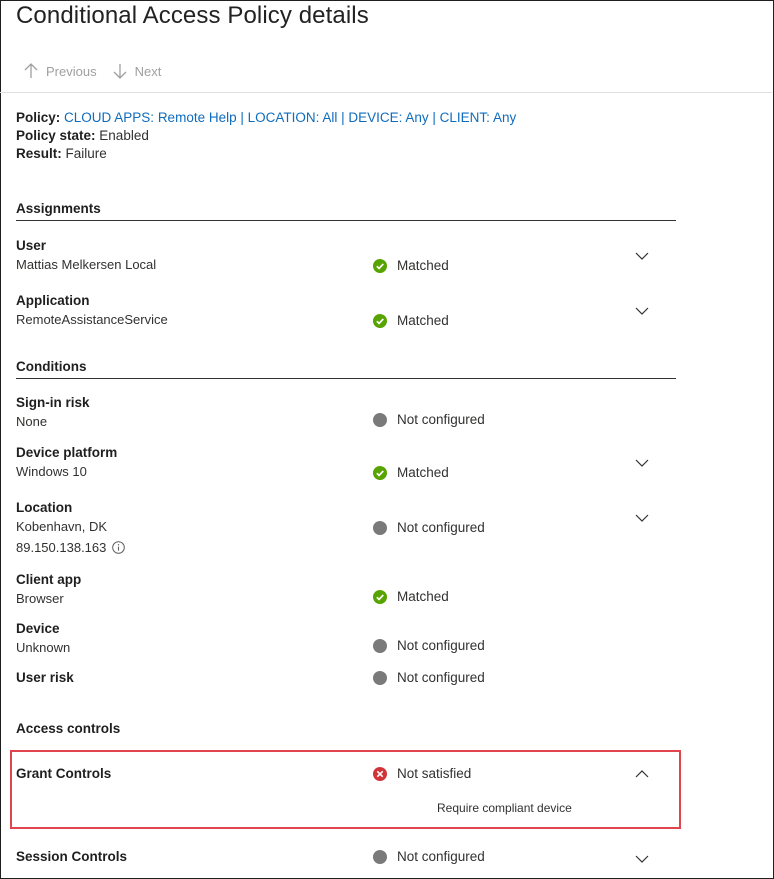 The width and height of the screenshot is (774, 879). What do you see at coordinates (346, 369) in the screenshot?
I see `conditions-heading: Conditions` at bounding box center [346, 369].